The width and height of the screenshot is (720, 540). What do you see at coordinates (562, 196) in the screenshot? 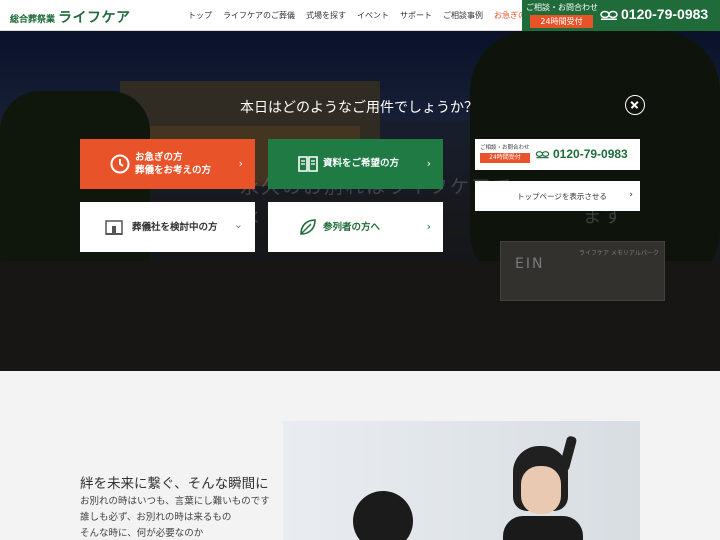
I see `show-top-page-label: トップページを表示させる` at bounding box center [562, 196].